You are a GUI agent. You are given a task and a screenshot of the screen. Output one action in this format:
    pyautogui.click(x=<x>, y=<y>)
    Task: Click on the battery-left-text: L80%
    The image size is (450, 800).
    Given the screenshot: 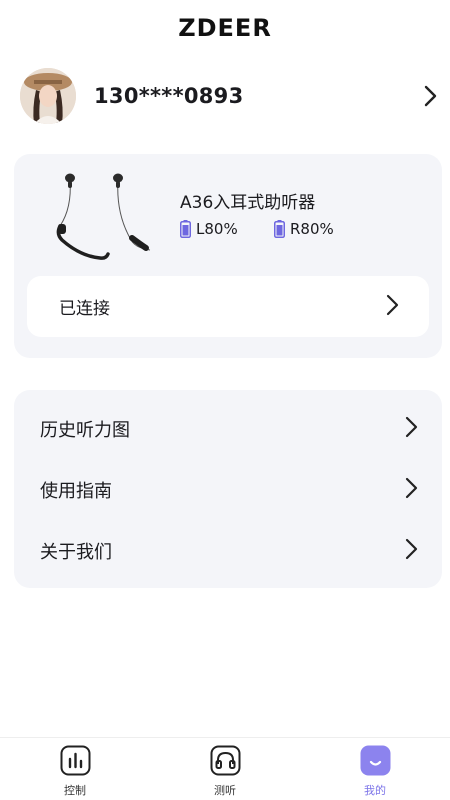 What is the action you would take?
    pyautogui.click(x=217, y=229)
    